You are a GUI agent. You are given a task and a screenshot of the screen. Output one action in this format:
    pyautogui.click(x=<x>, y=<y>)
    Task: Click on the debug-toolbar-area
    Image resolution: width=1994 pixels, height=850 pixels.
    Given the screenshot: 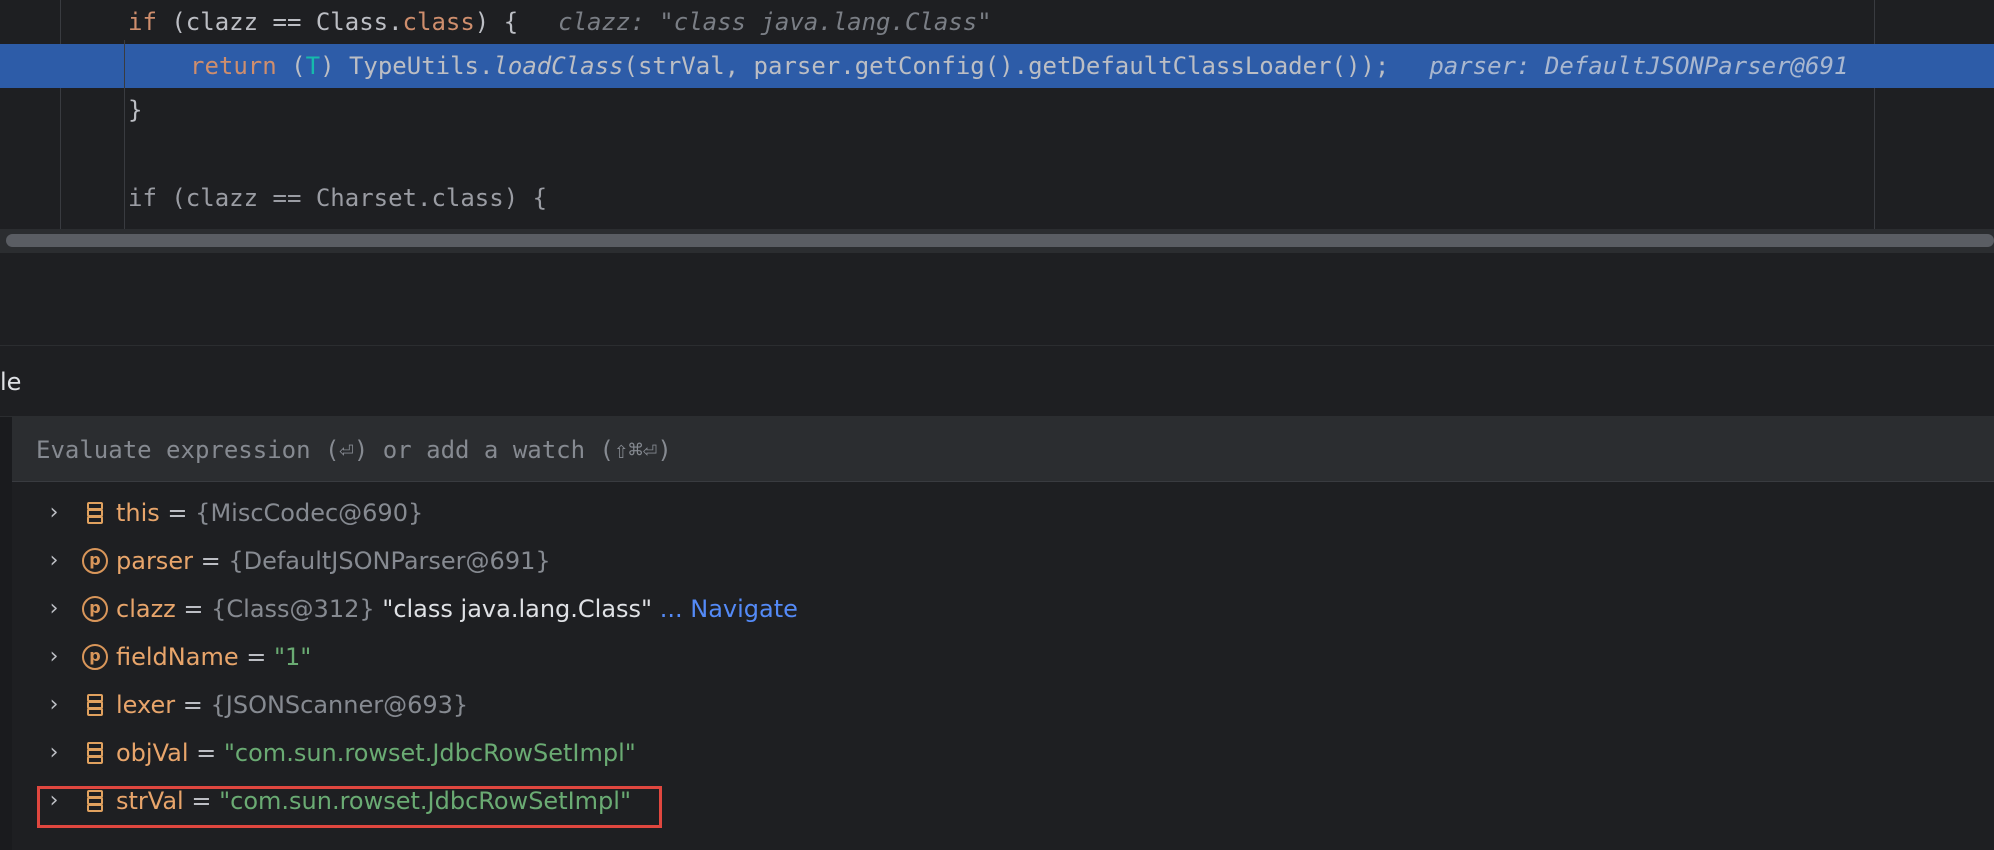 What is the action you would take?
    pyautogui.click(x=997, y=299)
    